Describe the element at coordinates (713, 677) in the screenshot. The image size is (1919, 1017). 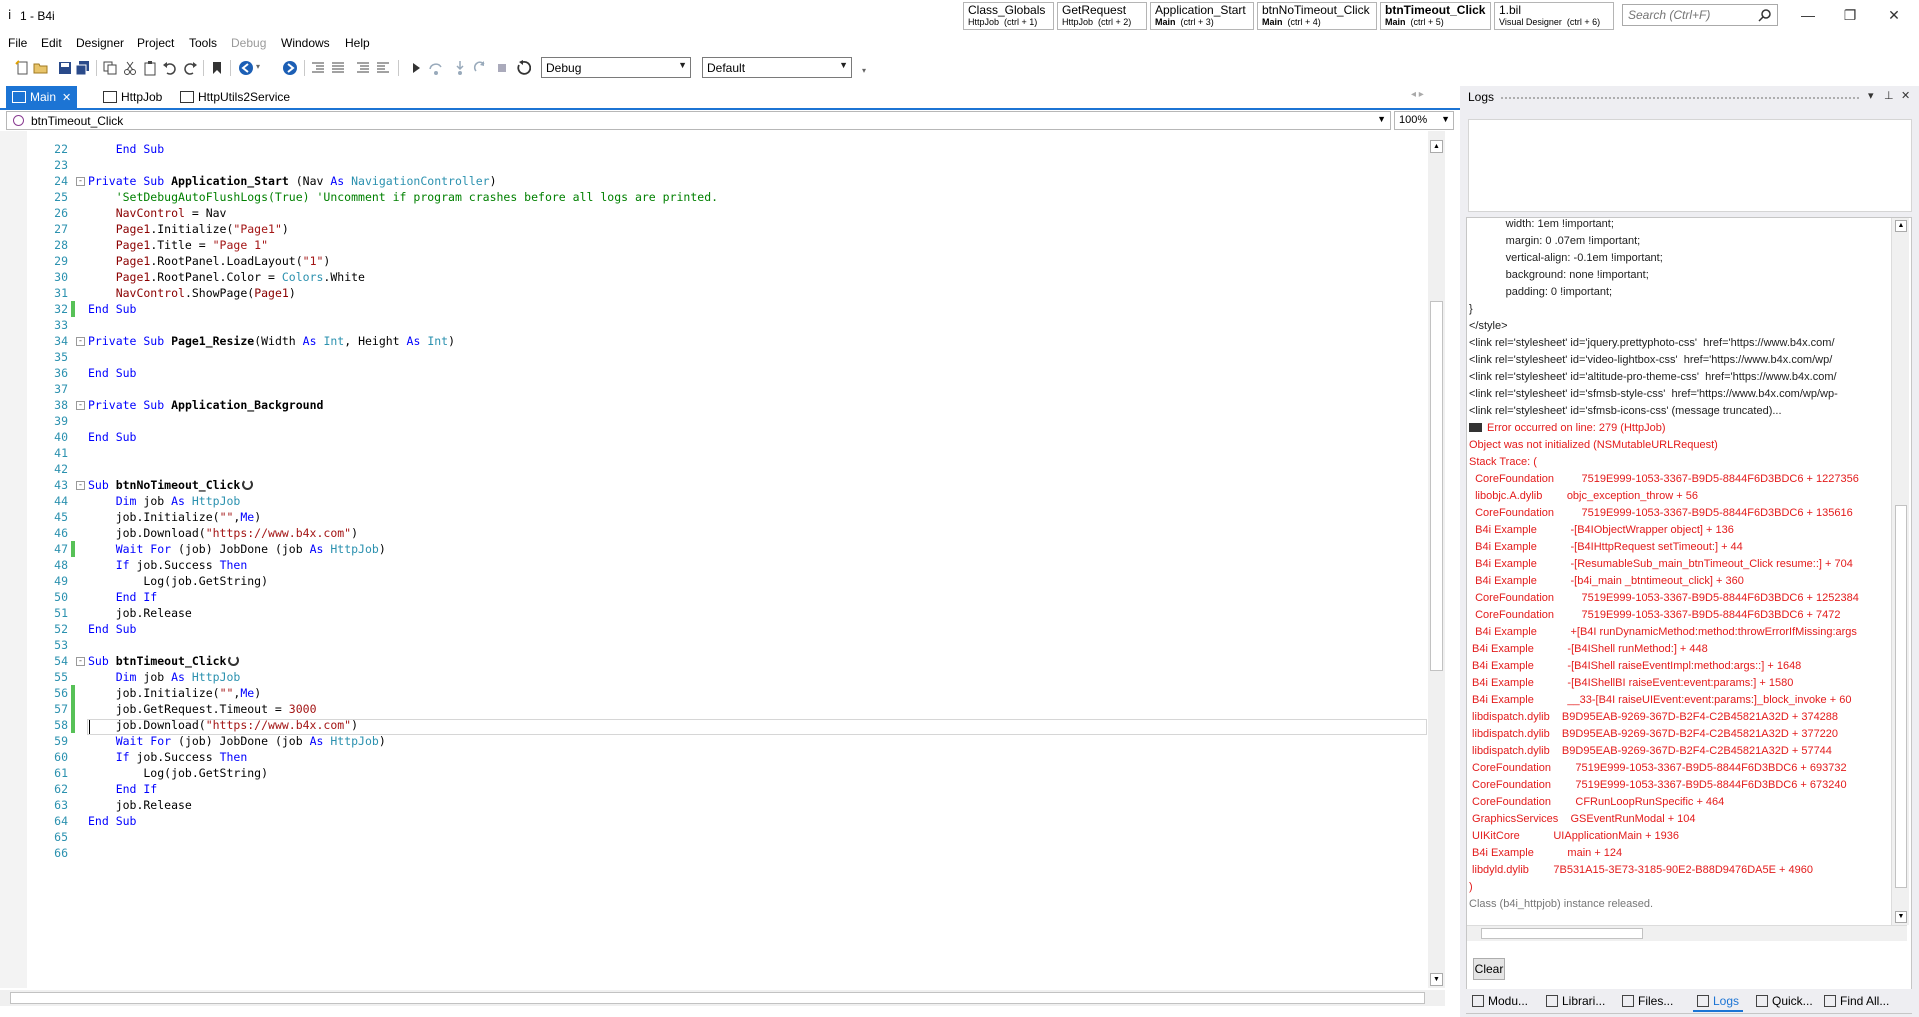
I see `code-line: 55 Dim job As HttpJob` at that location.